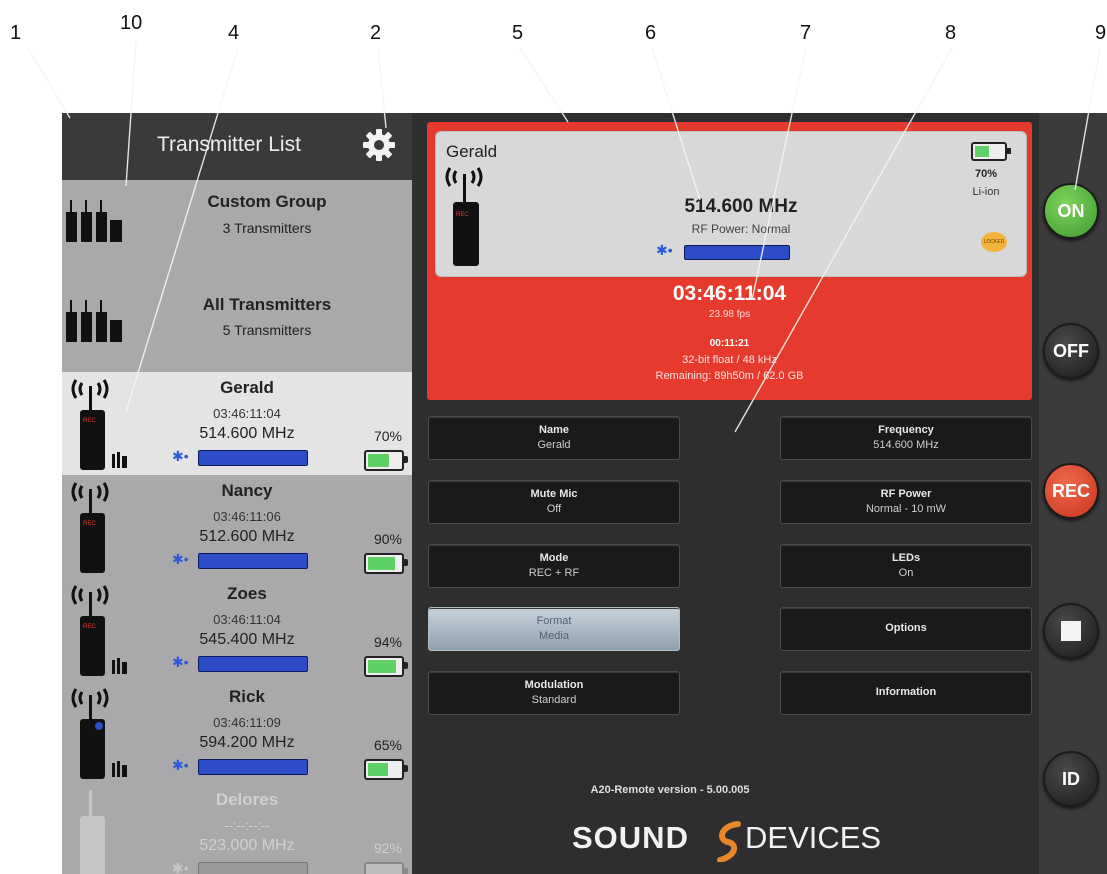 The height and width of the screenshot is (874, 1107). Describe the element at coordinates (906, 502) in the screenshot. I see `rf-power-button: RF Power Normal - 10 mW` at that location.